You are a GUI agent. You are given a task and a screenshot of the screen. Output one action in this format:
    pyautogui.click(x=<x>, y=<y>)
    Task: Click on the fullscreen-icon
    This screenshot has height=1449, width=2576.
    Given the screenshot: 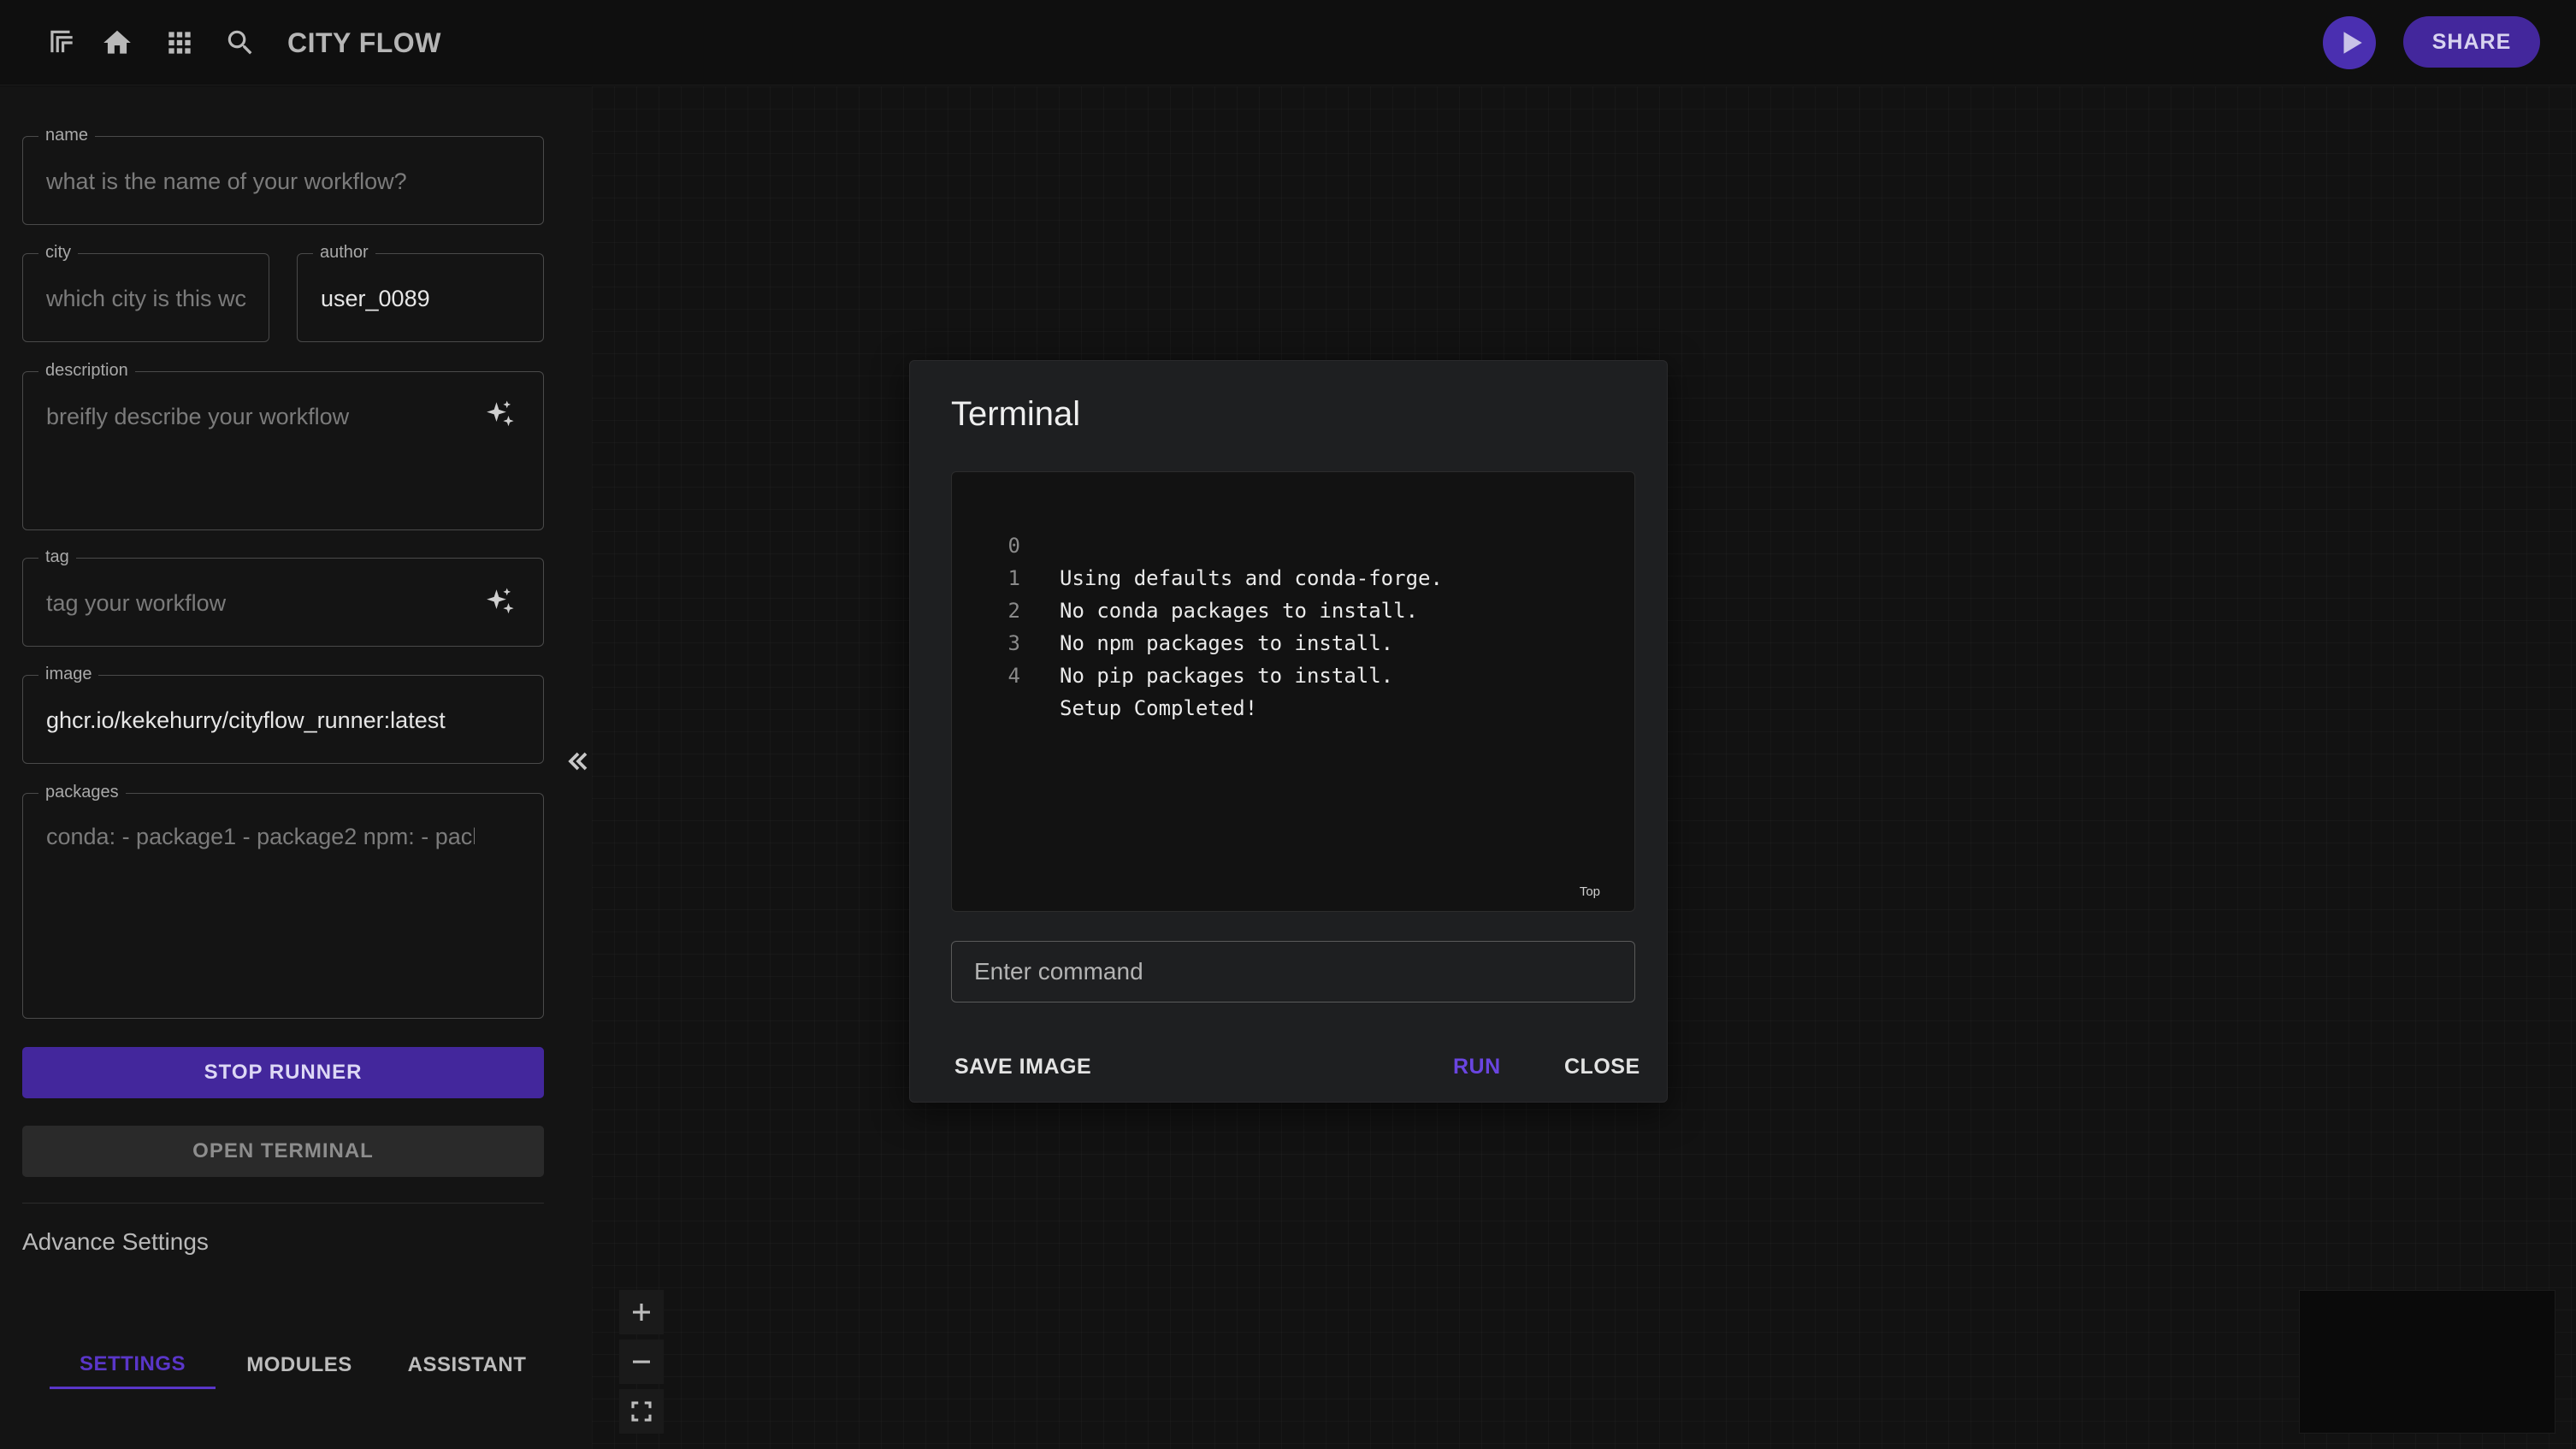 What is the action you would take?
    pyautogui.click(x=641, y=1412)
    